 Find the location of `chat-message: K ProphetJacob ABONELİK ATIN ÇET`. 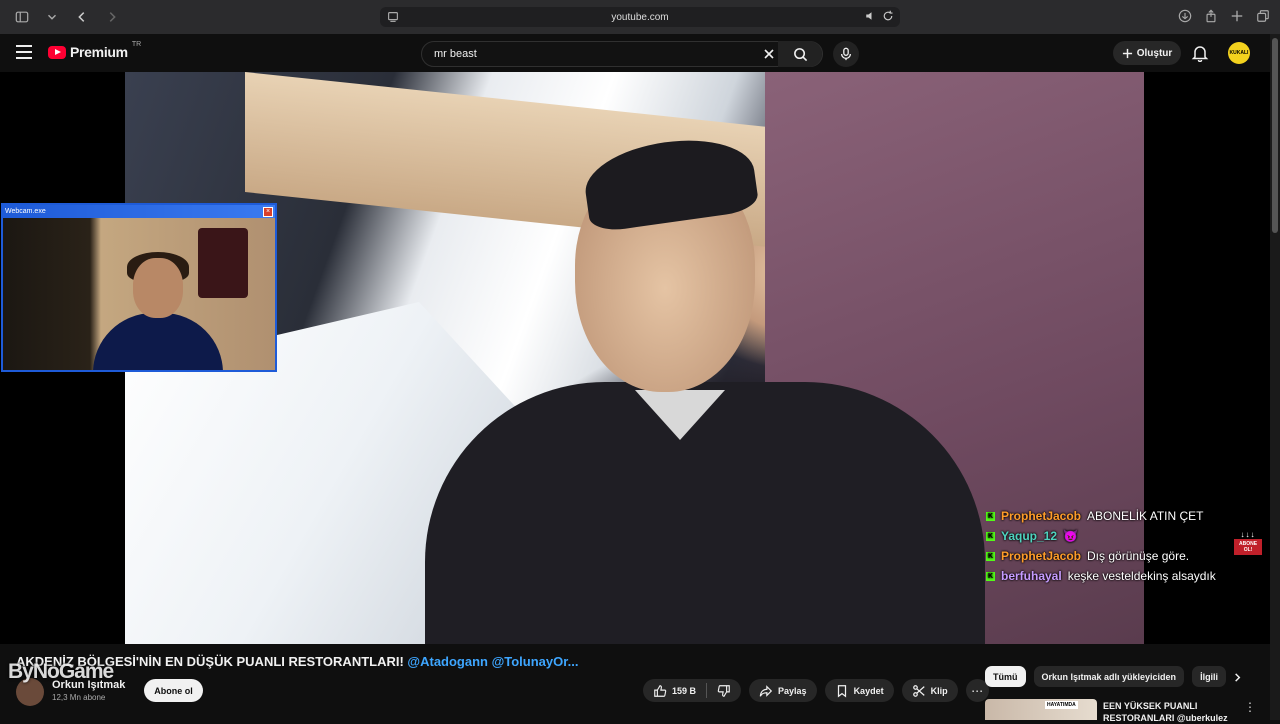

chat-message: K ProphetJacob ABONELİK ATIN ÇET is located at coordinates (1095, 516).